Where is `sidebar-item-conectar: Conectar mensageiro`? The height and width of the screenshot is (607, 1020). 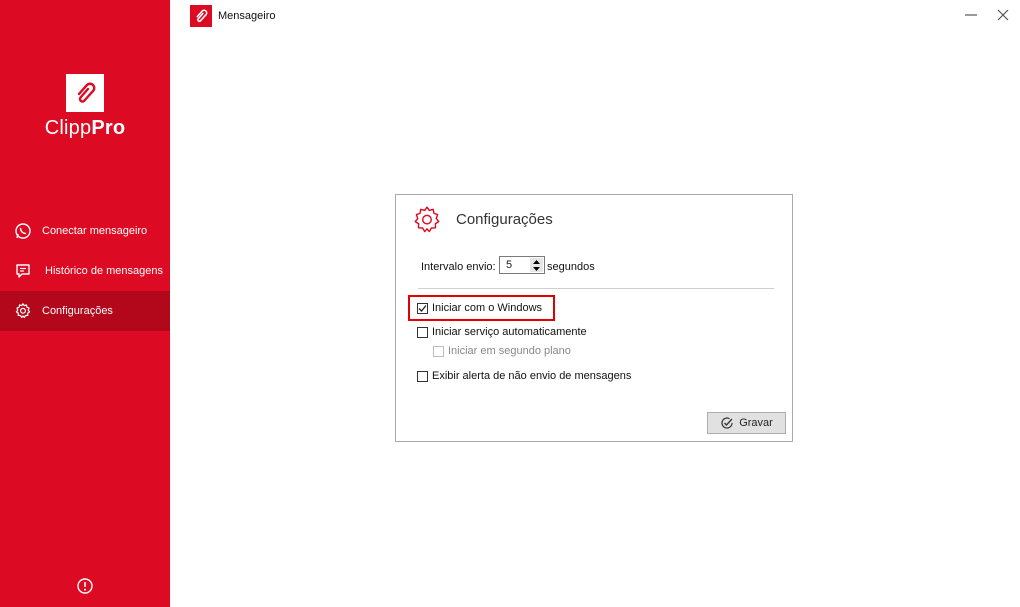
sidebar-item-conectar: Conectar mensageiro is located at coordinates (85, 231).